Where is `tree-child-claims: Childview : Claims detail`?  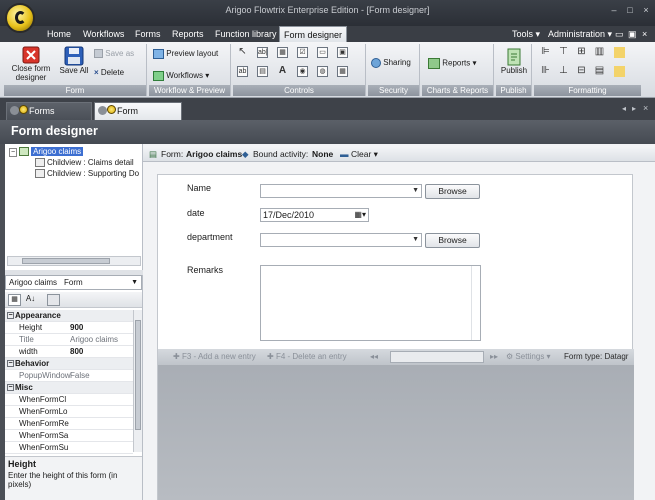
tree-child-claims: Childview : Claims detail is located at coordinates (84, 163).